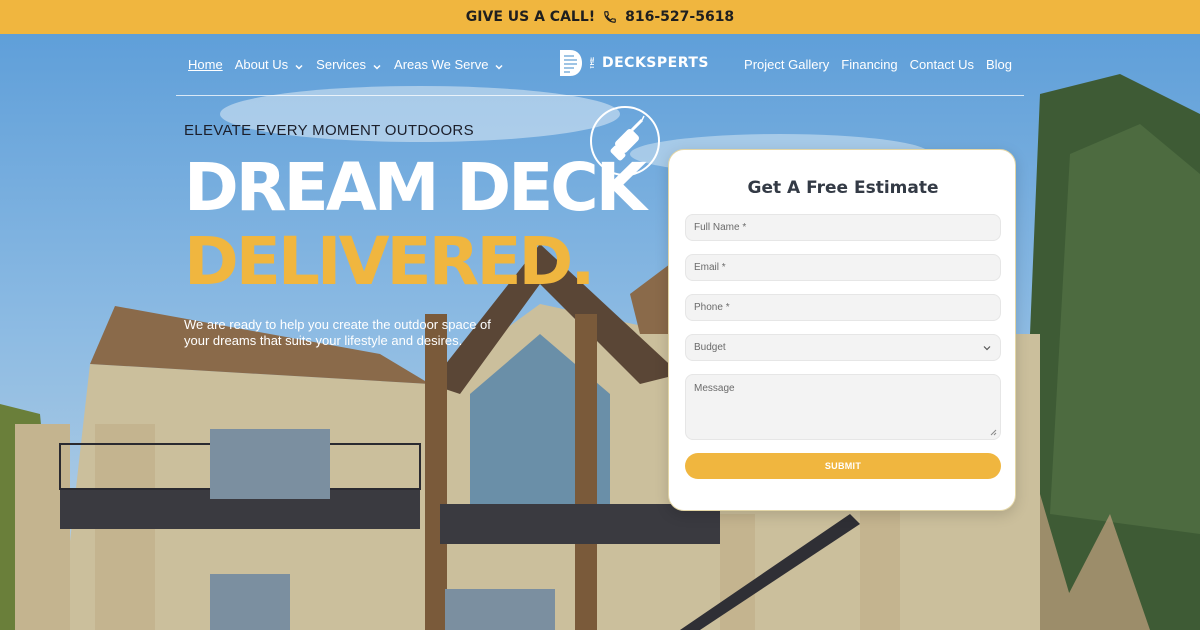 The image size is (1200, 630). I want to click on budget-placeholder: Budget, so click(710, 347).